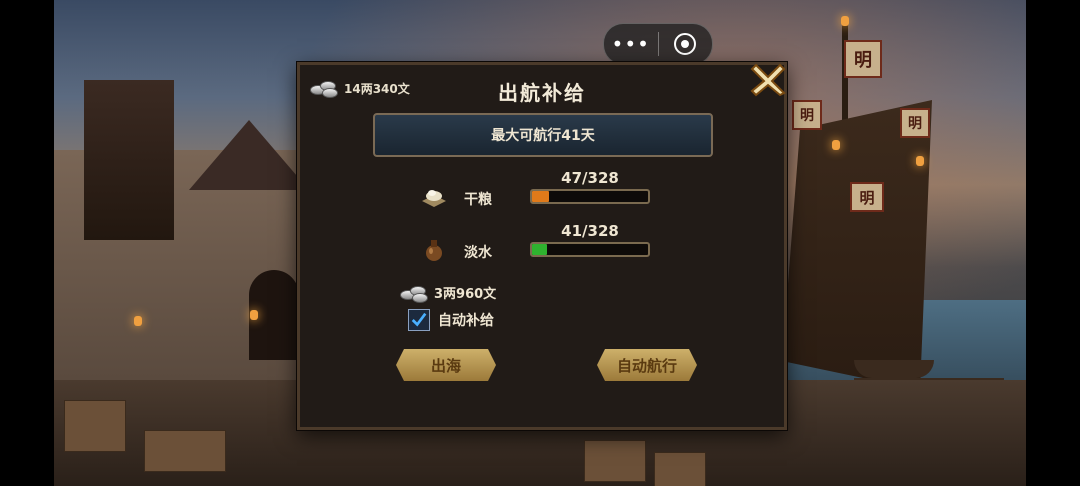 The image size is (1080, 486). What do you see at coordinates (466, 321) in the screenshot?
I see `auto-supply-label: 自动补给` at bounding box center [466, 321].